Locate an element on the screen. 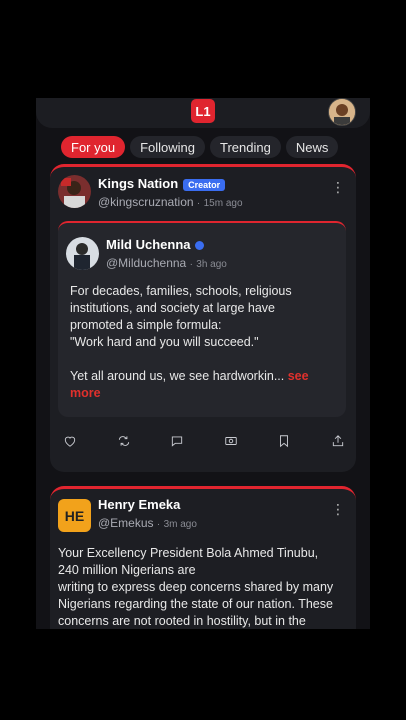 The height and width of the screenshot is (720, 406). tab-following: Following is located at coordinates (167, 147).